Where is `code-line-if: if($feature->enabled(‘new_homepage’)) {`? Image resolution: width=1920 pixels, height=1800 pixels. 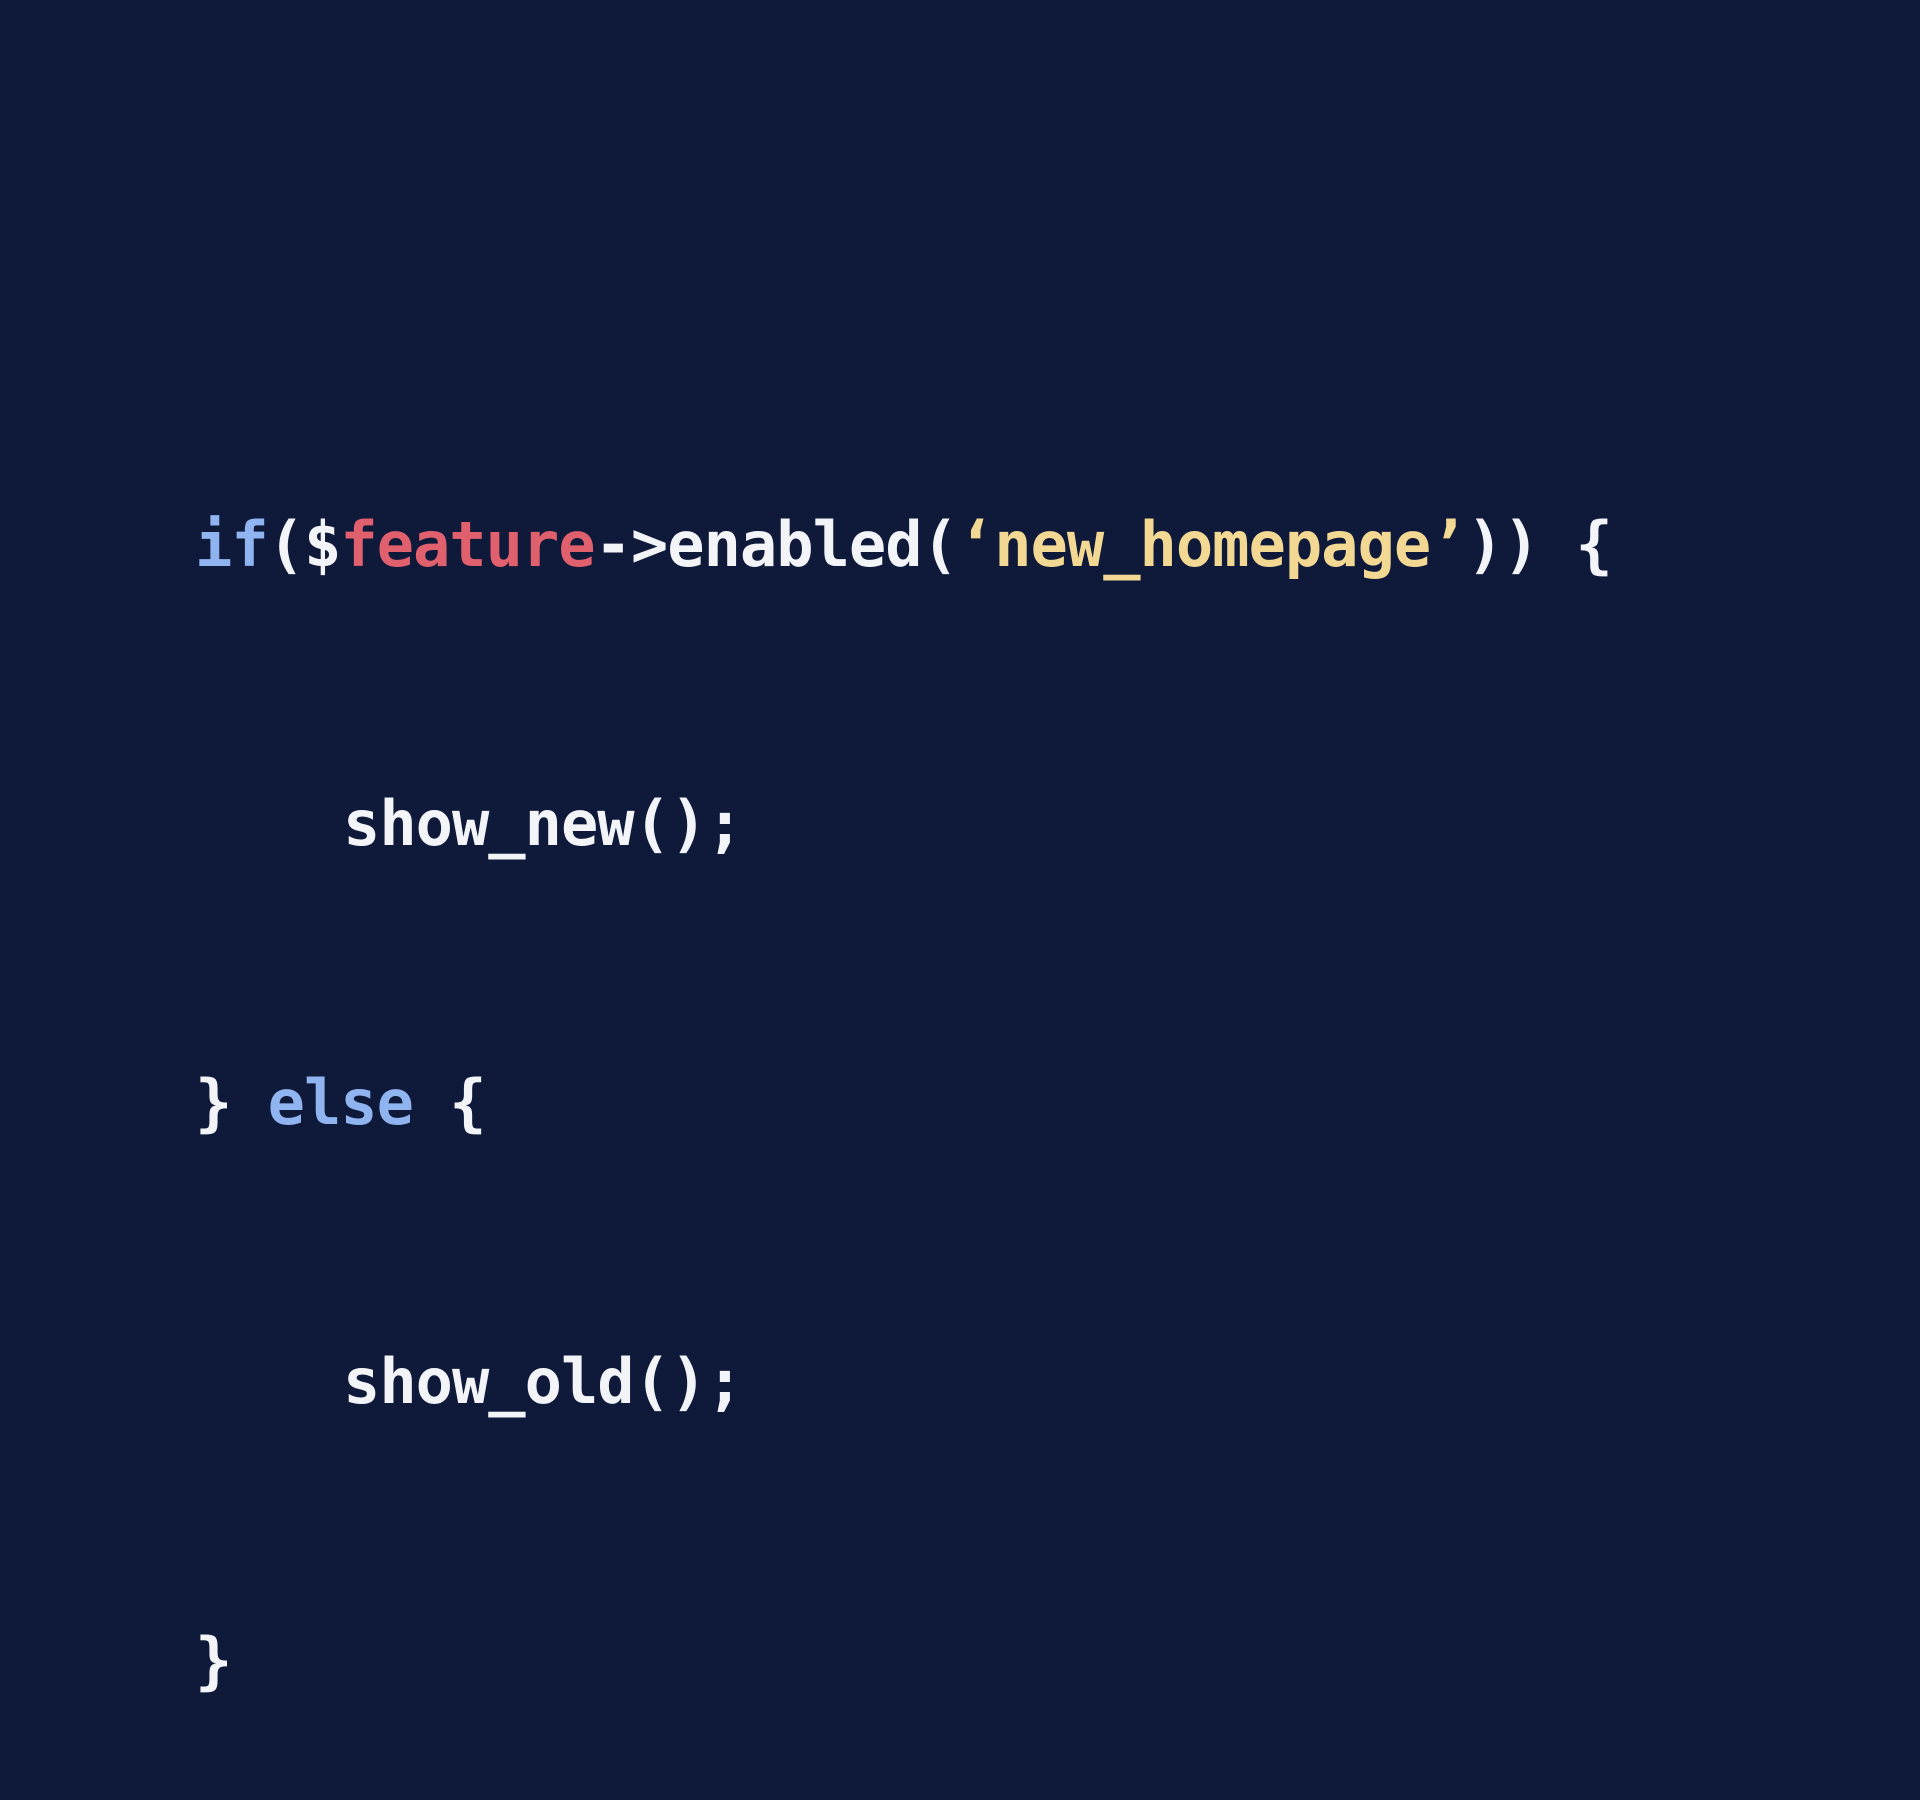
code-line-if: if($feature->enabled(‘new_homepage’)) { is located at coordinates (904, 544).